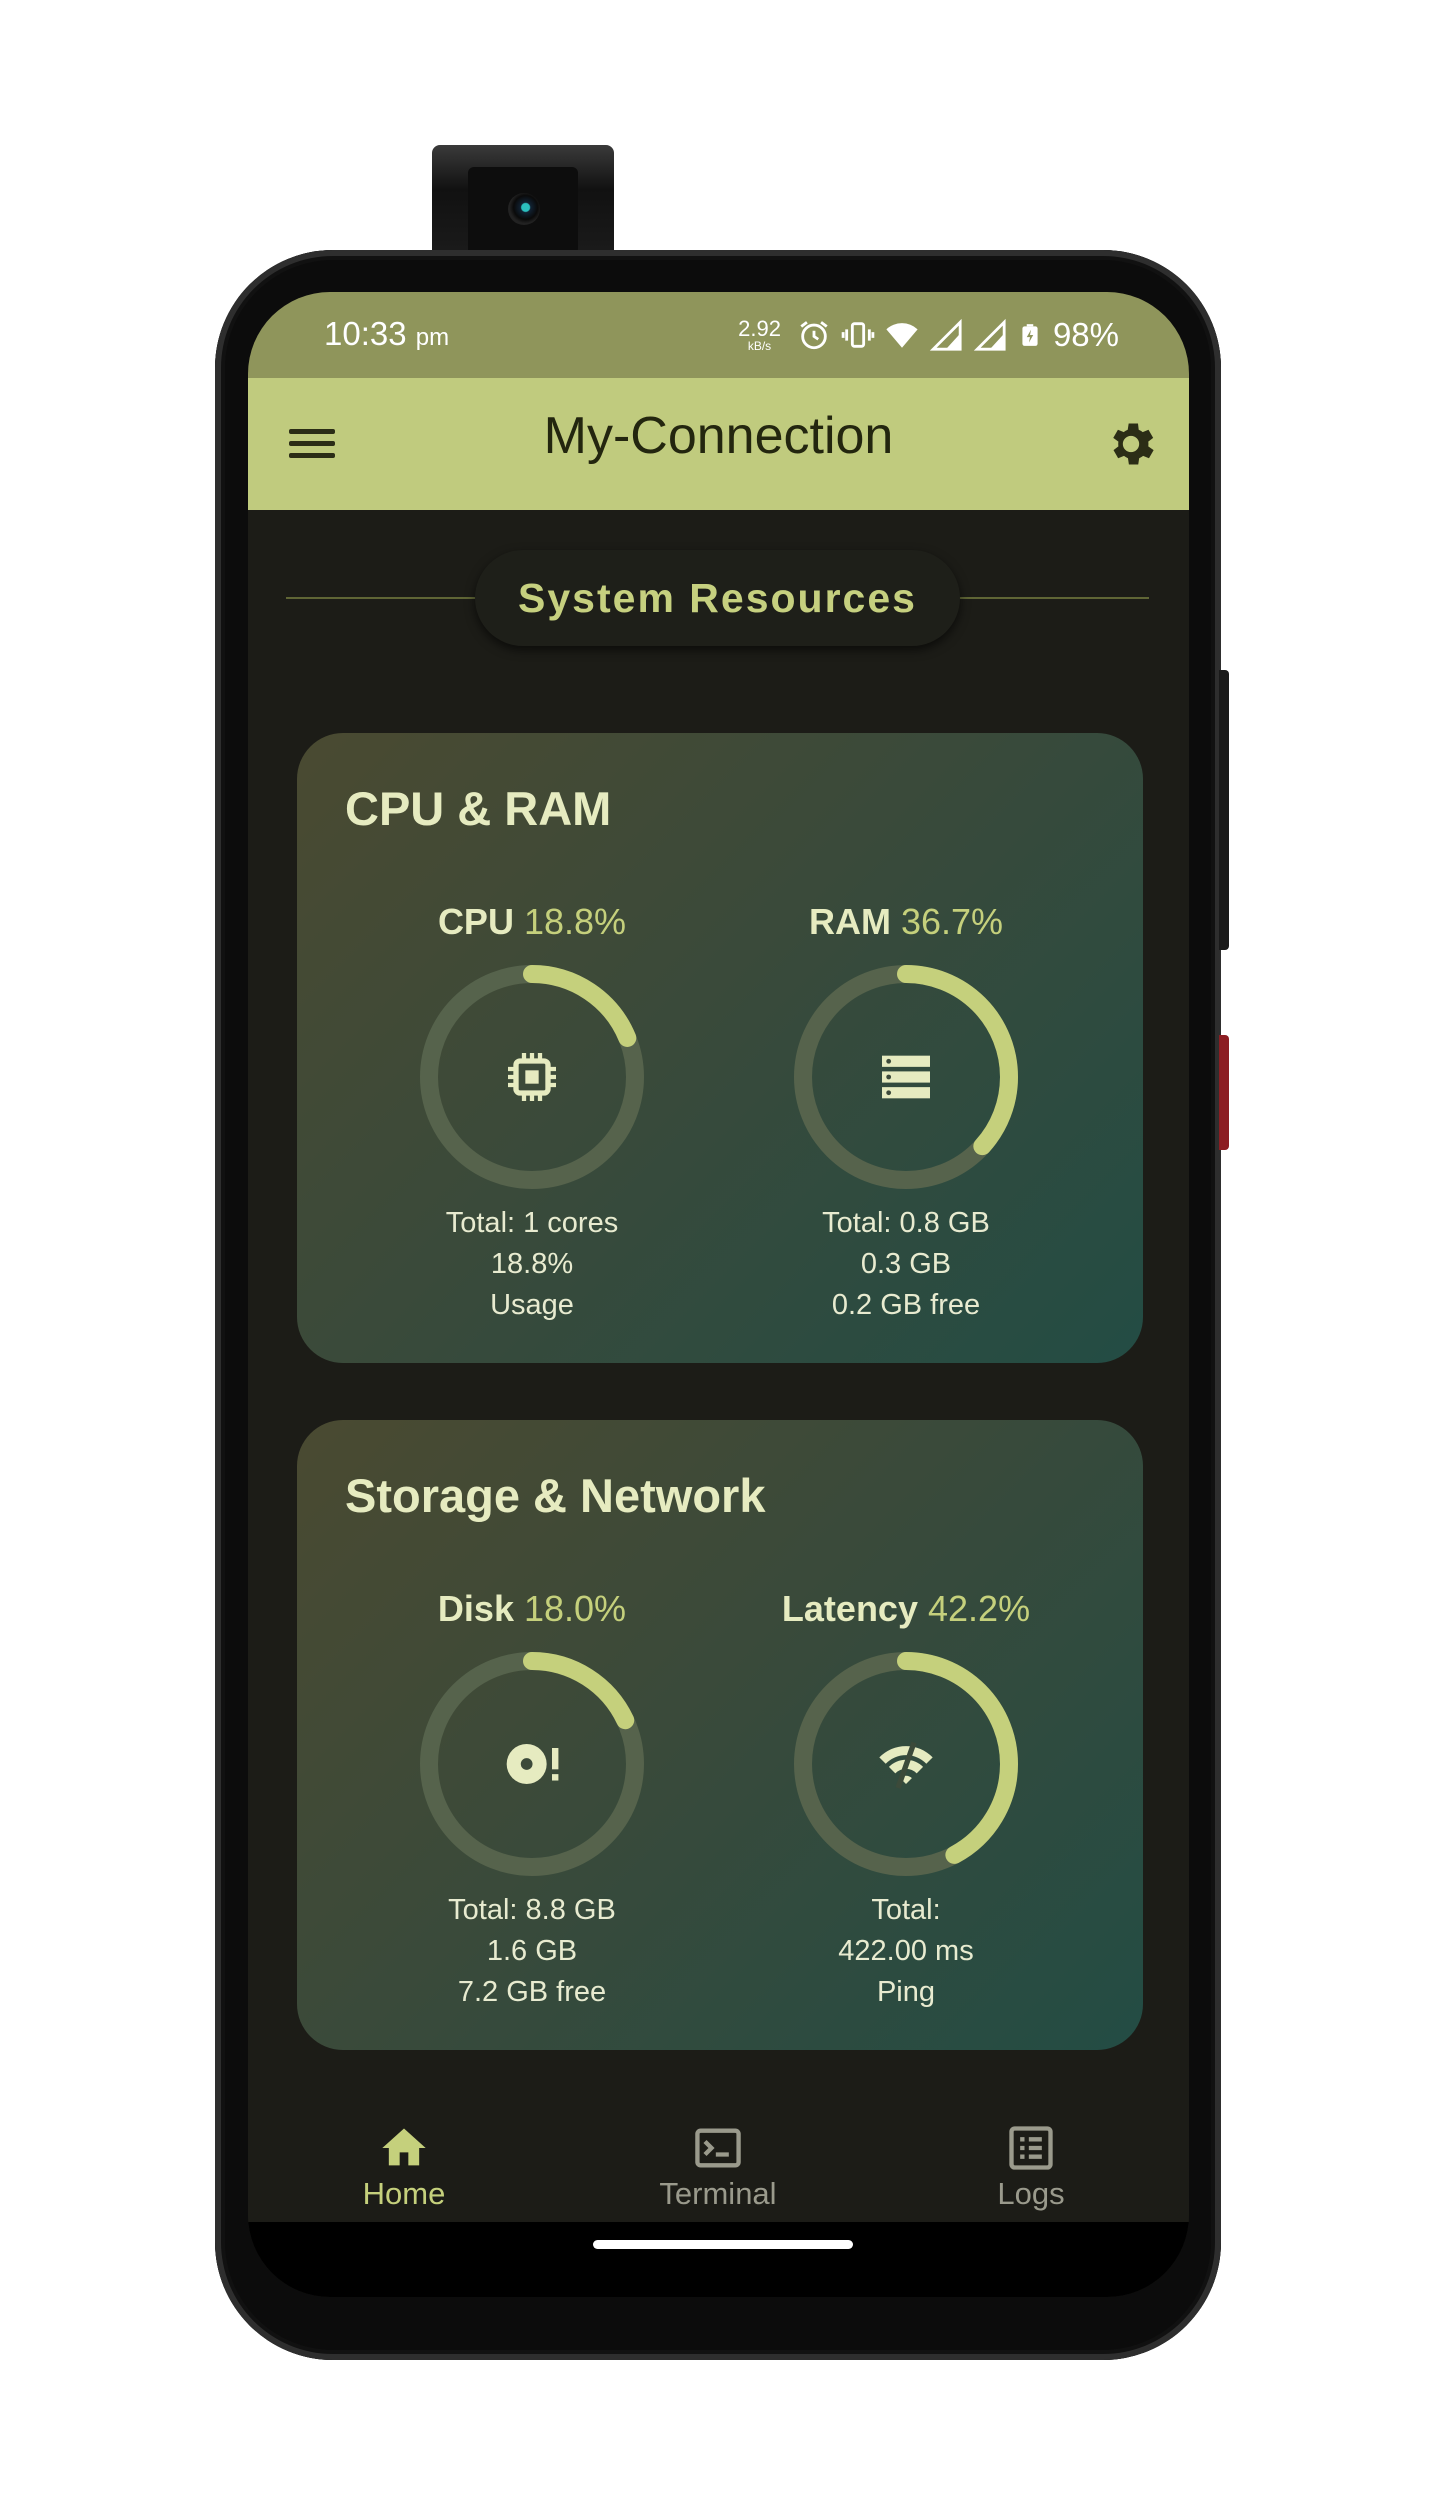 Image resolution: width=1444 pixels, height=2500 pixels. I want to click on popup-camera, so click(523, 201).